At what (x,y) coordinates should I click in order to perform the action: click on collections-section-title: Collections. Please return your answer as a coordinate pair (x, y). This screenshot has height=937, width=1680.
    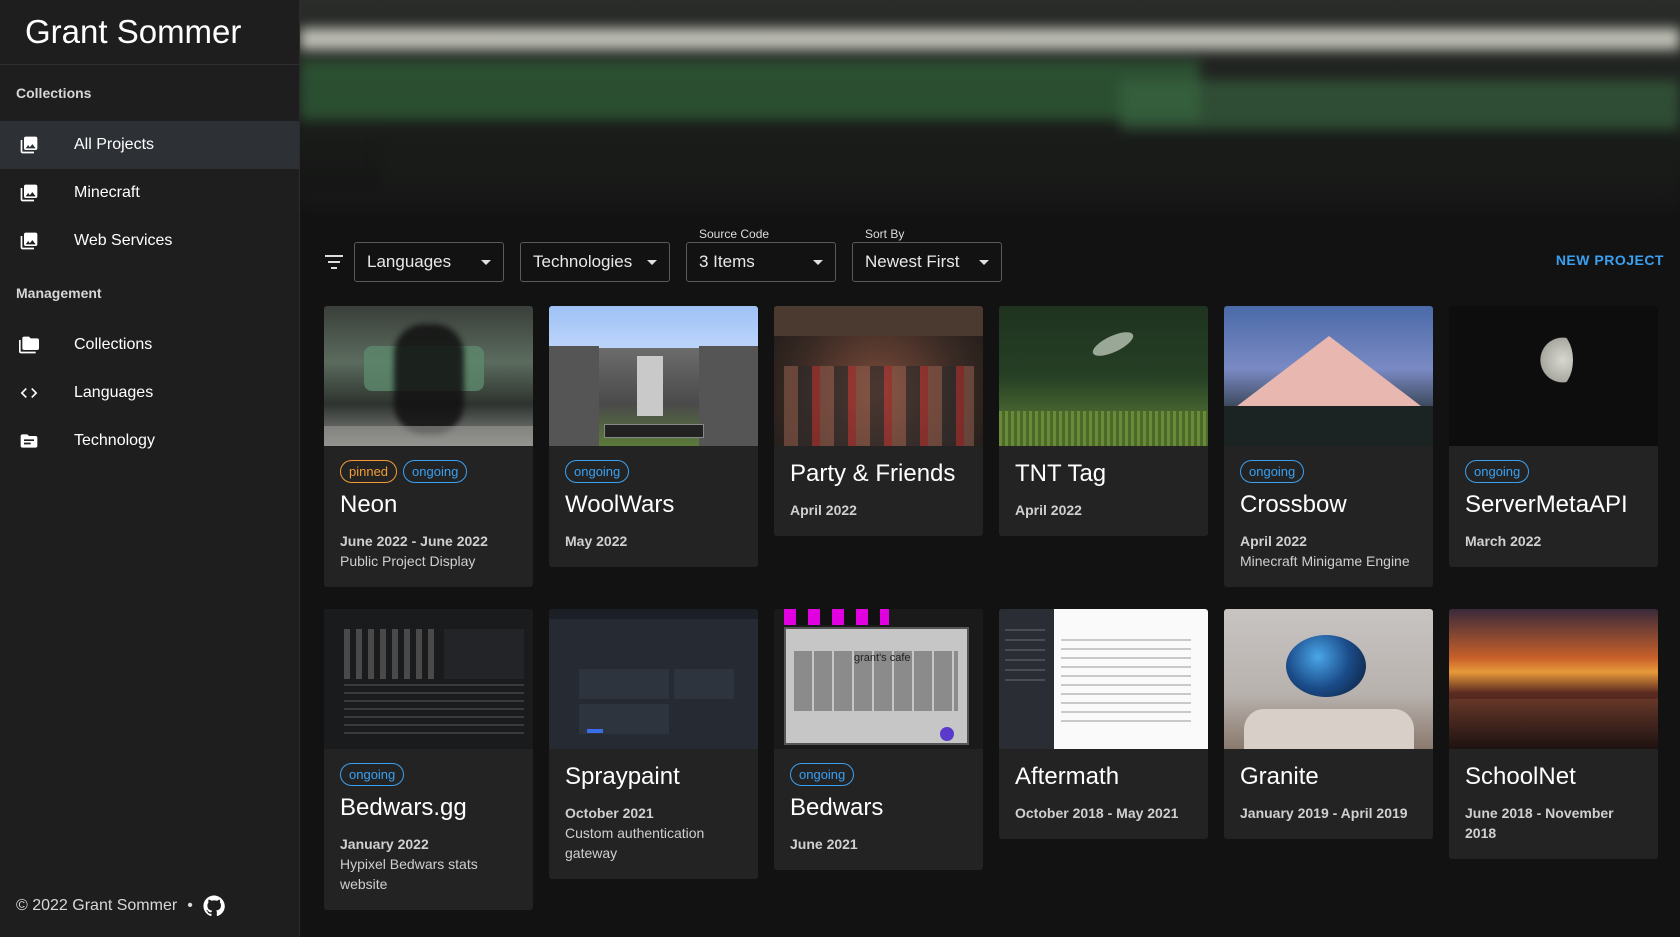
    Looking at the image, I should click on (54, 93).